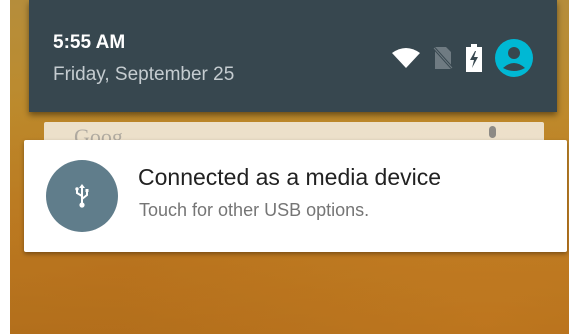  Describe the element at coordinates (290, 177) in the screenshot. I see `notification-title: Connected as a media device` at that location.